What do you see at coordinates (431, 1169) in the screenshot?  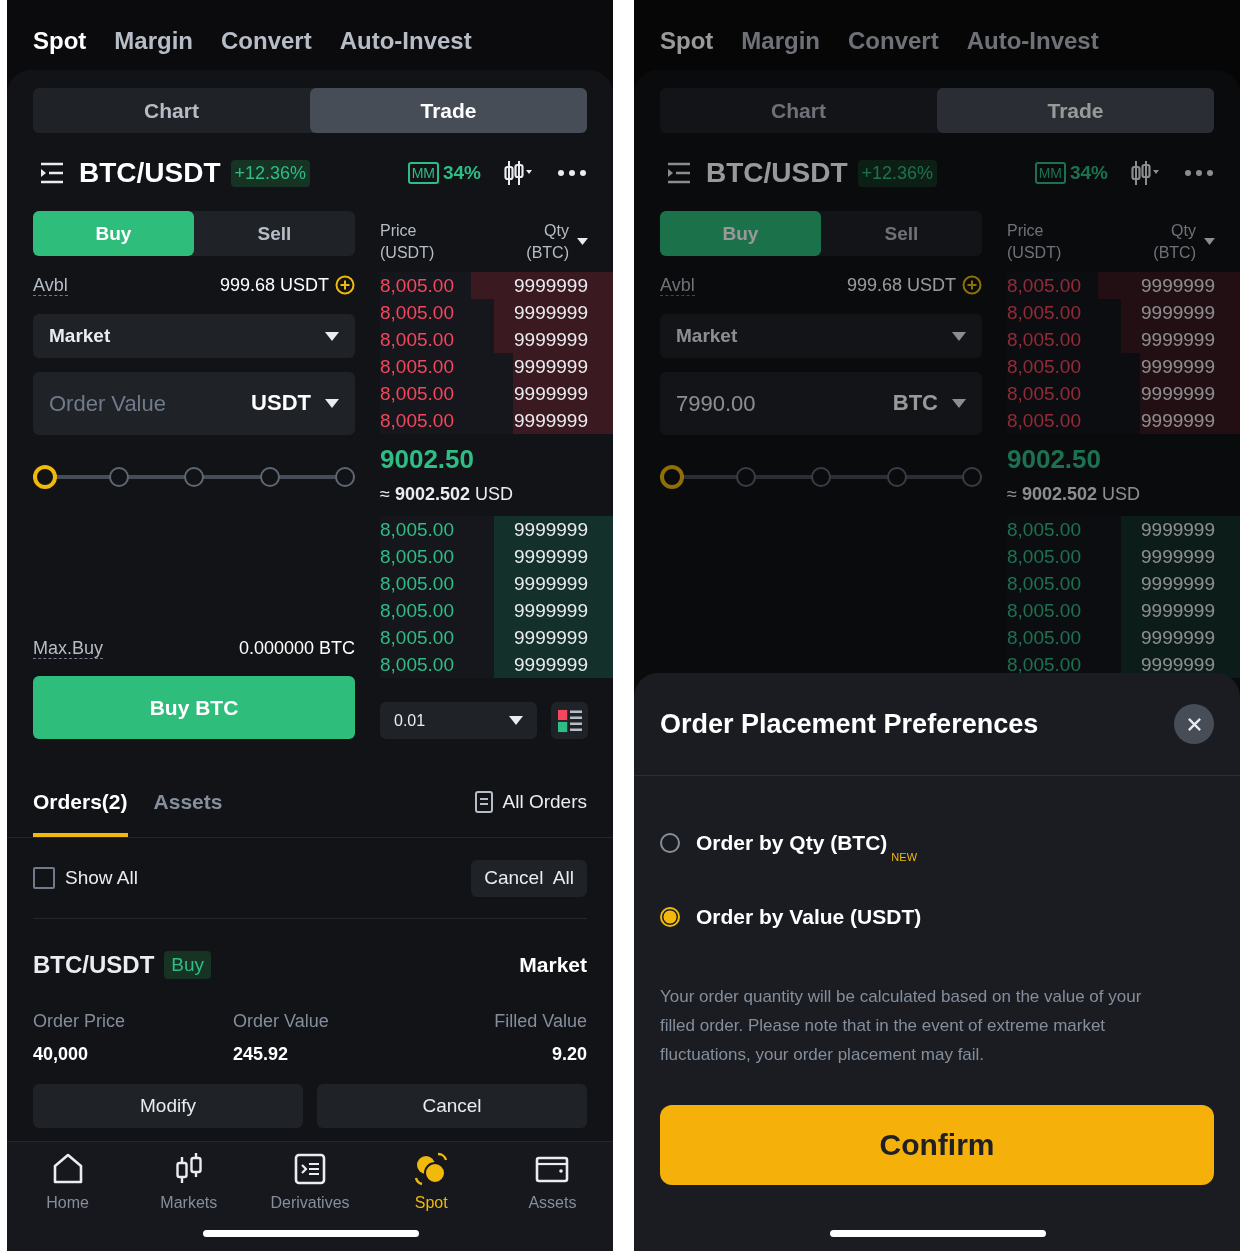 I see `coins-icon` at bounding box center [431, 1169].